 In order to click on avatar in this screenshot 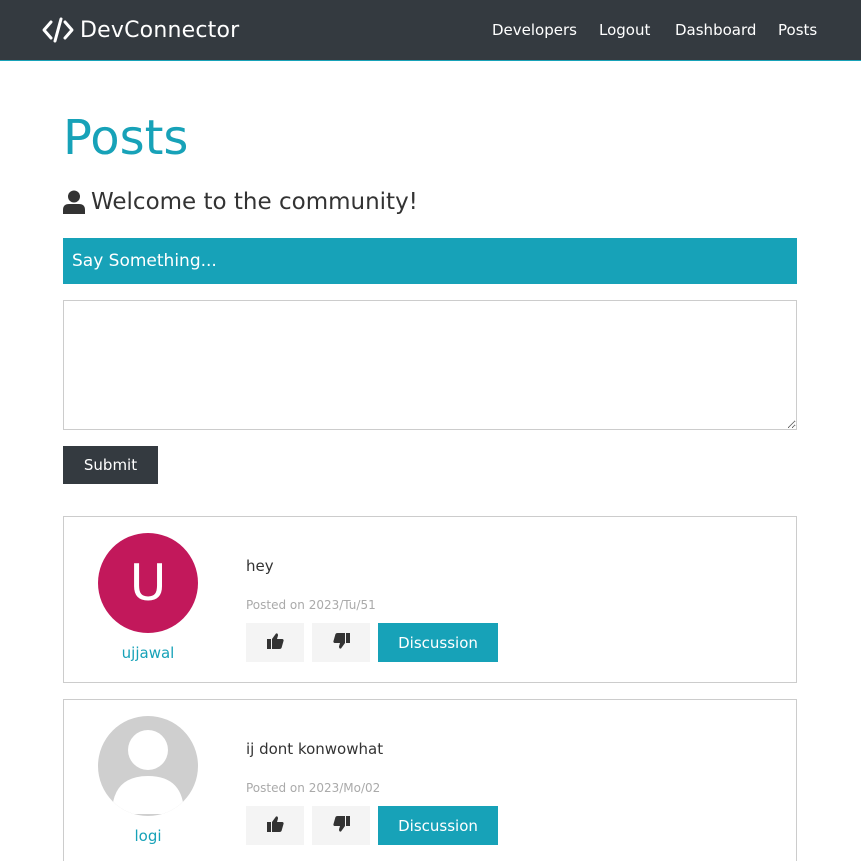, I will do `click(148, 766)`.